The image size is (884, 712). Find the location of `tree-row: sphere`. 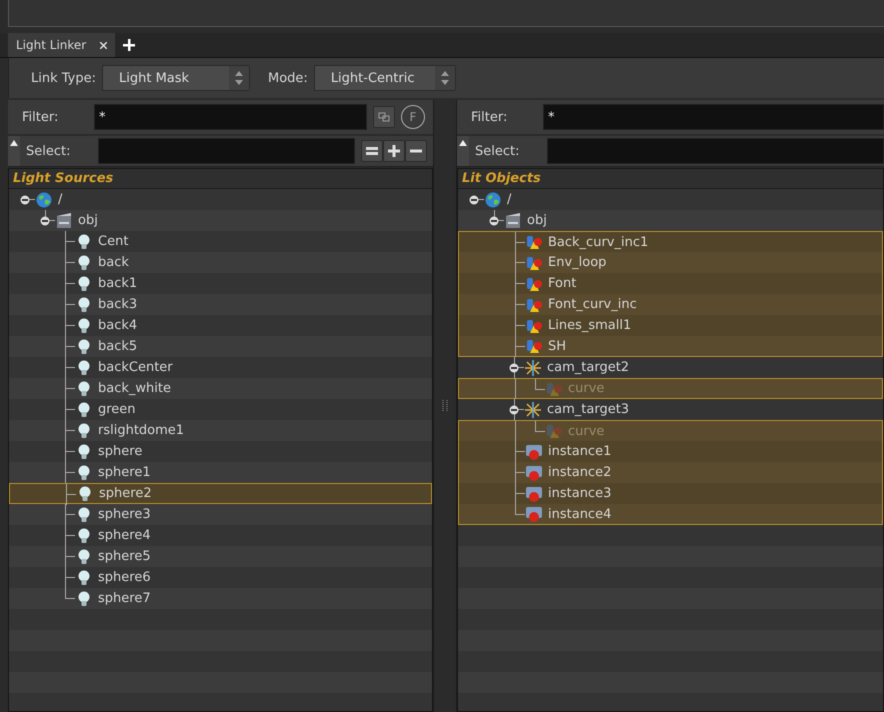

tree-row: sphere is located at coordinates (220, 451).